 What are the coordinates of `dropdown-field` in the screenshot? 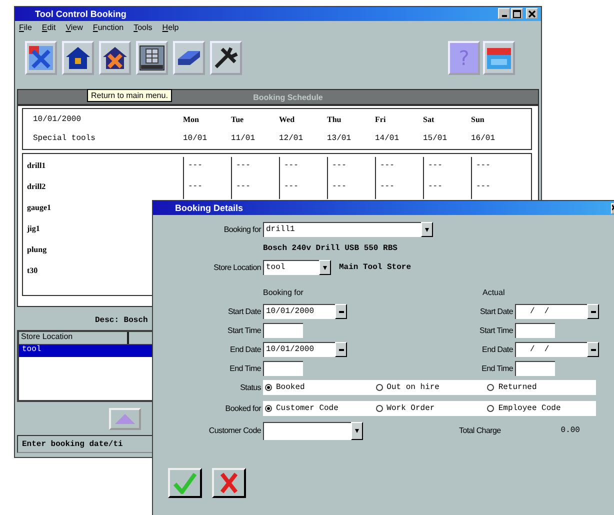 It's located at (307, 431).